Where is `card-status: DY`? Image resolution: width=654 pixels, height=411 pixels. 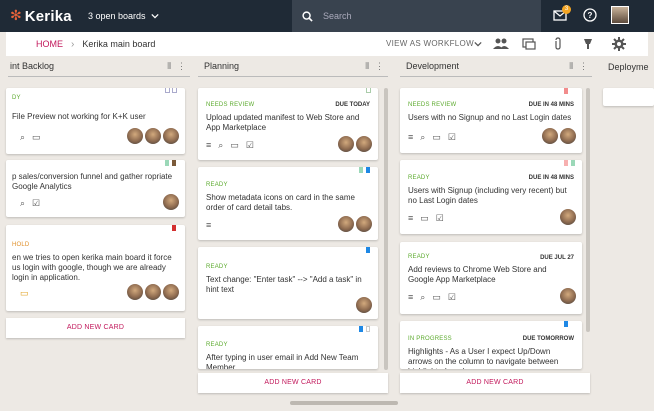
card-status: DY is located at coordinates (16, 98).